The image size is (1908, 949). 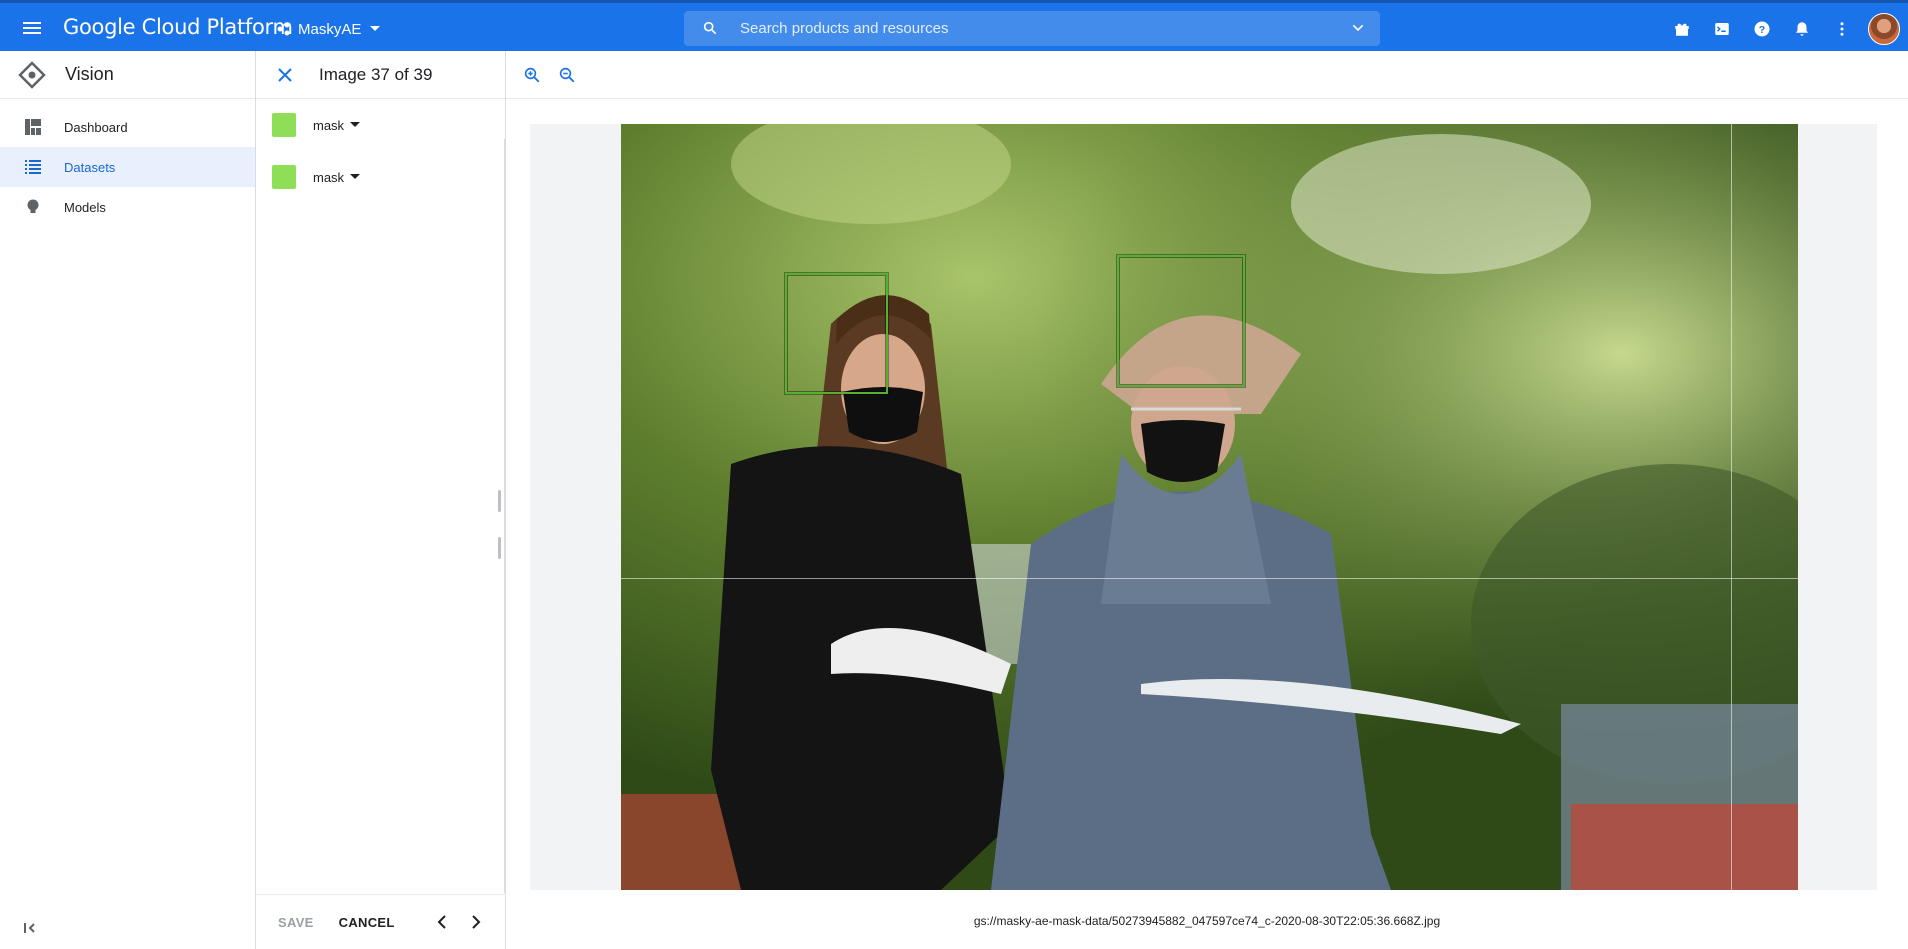 What do you see at coordinates (1802, 29) in the screenshot?
I see `notifications-icon` at bounding box center [1802, 29].